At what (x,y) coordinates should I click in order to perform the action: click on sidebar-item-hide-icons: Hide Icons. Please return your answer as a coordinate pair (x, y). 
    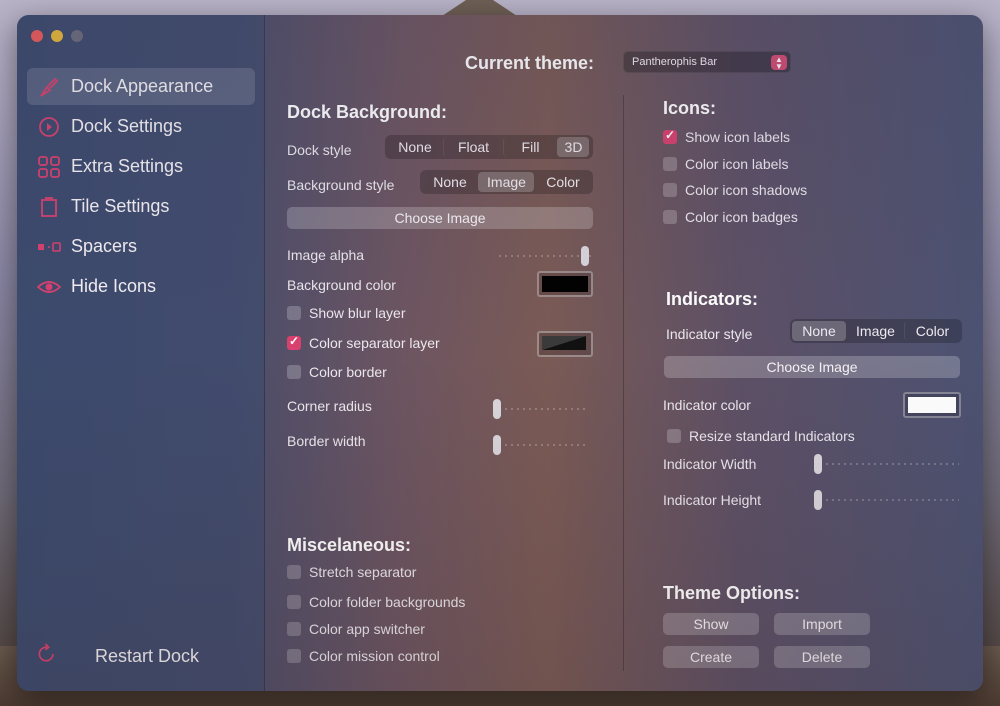
    Looking at the image, I should click on (141, 286).